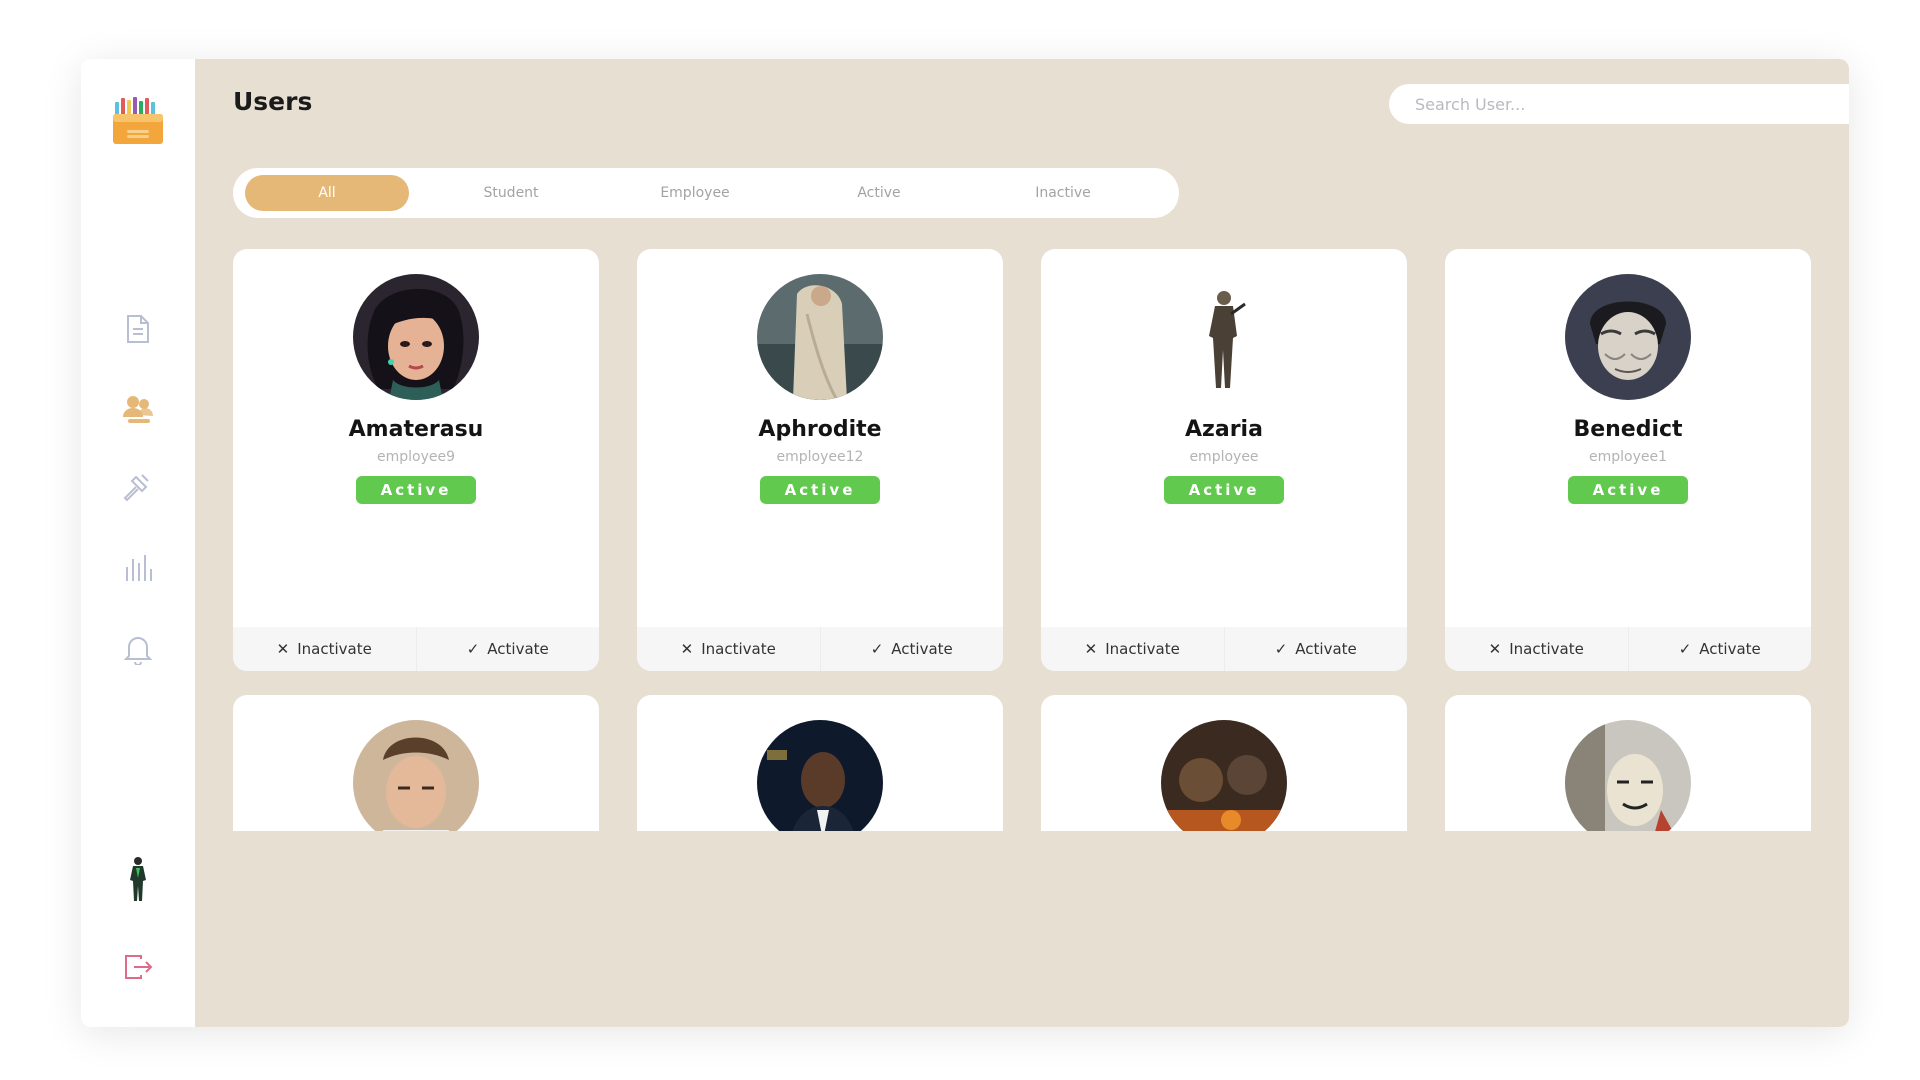 This screenshot has height=1080, width=1920. I want to click on filter-tabs: All Student Employee Active Inactive, so click(706, 193).